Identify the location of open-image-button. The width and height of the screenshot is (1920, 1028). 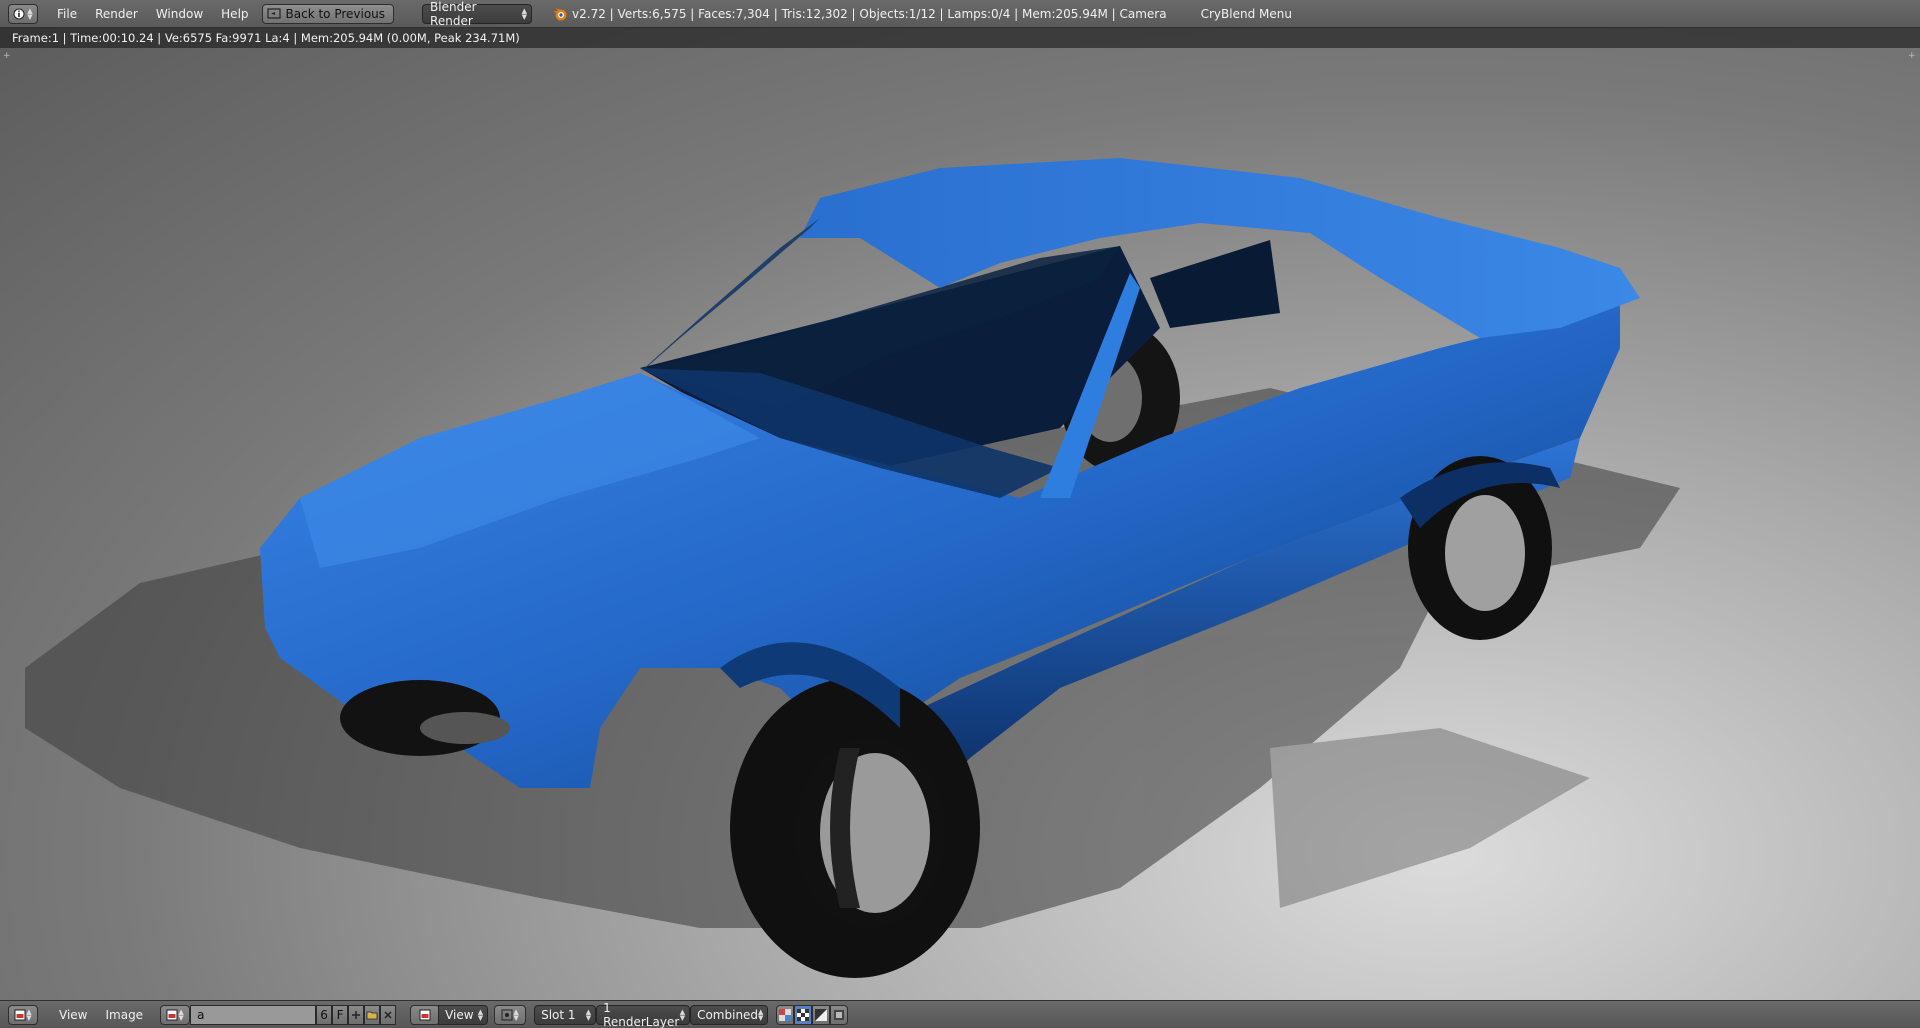
(372, 1014).